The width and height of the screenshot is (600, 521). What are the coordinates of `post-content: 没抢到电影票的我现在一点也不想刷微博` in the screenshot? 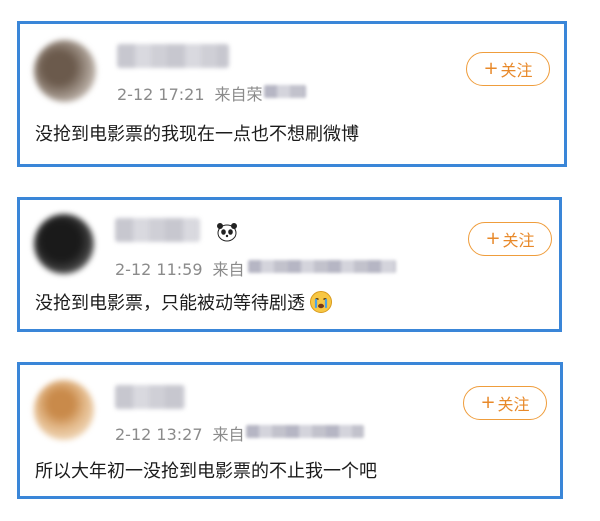 It's located at (197, 134).